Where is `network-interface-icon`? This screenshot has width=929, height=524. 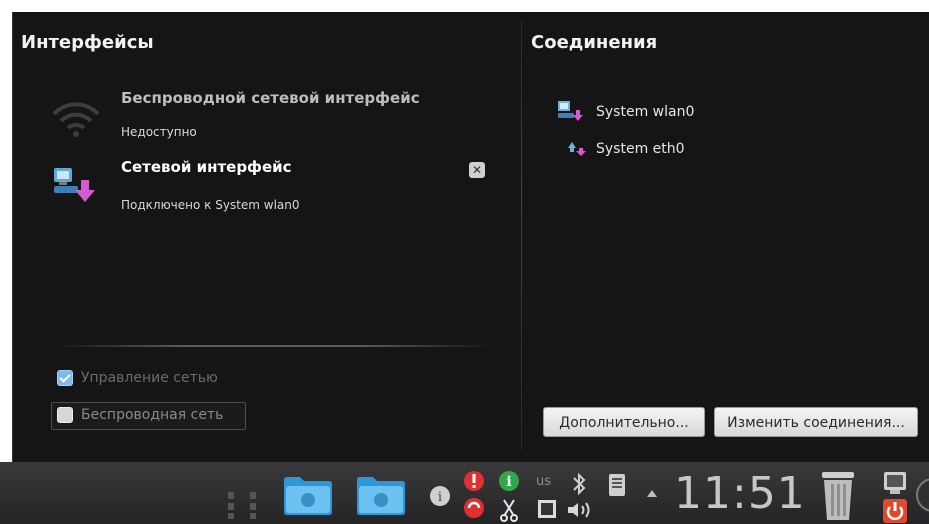
network-interface-icon is located at coordinates (74, 185).